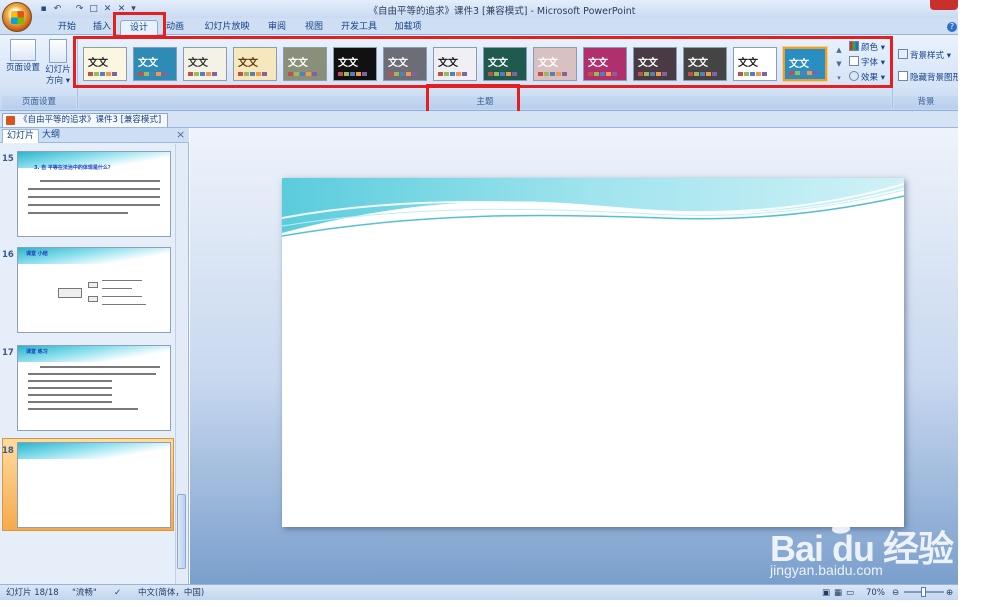 The height and width of the screenshot is (607, 1000). I want to click on language-status: 中文(简体，中国), so click(171, 593).